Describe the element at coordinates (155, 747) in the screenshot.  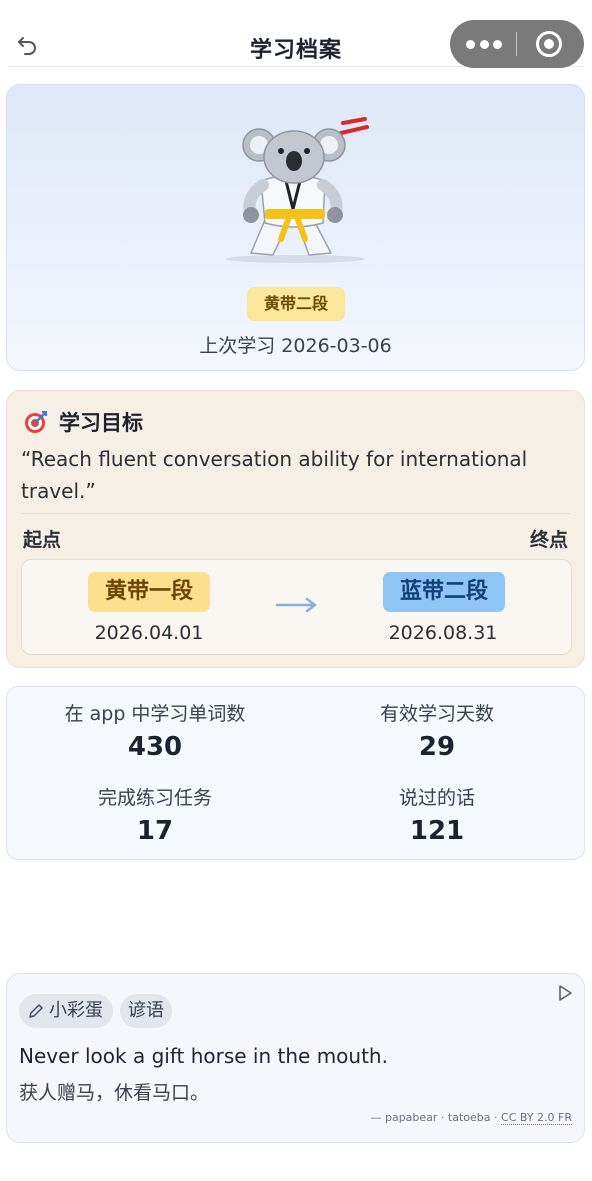
I see `stat-value: 430` at that location.